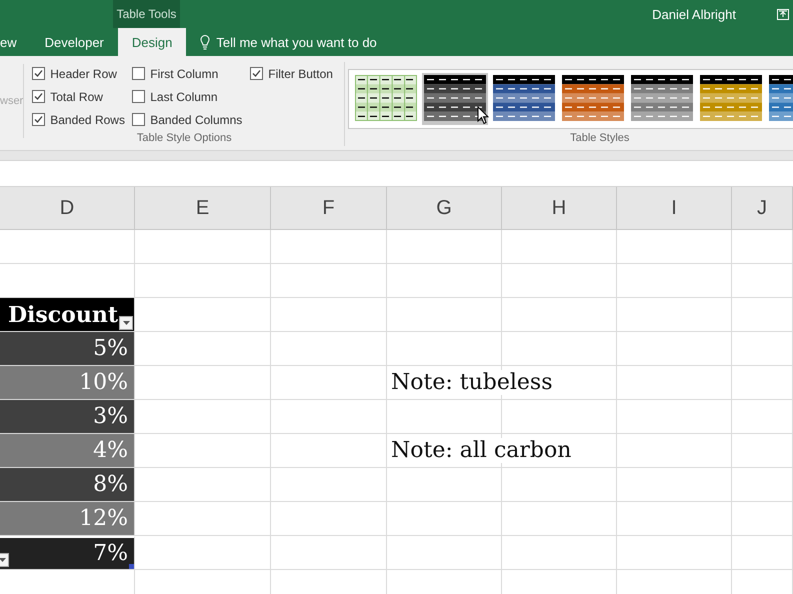 The image size is (793, 594). I want to click on column-header: J, so click(762, 208).